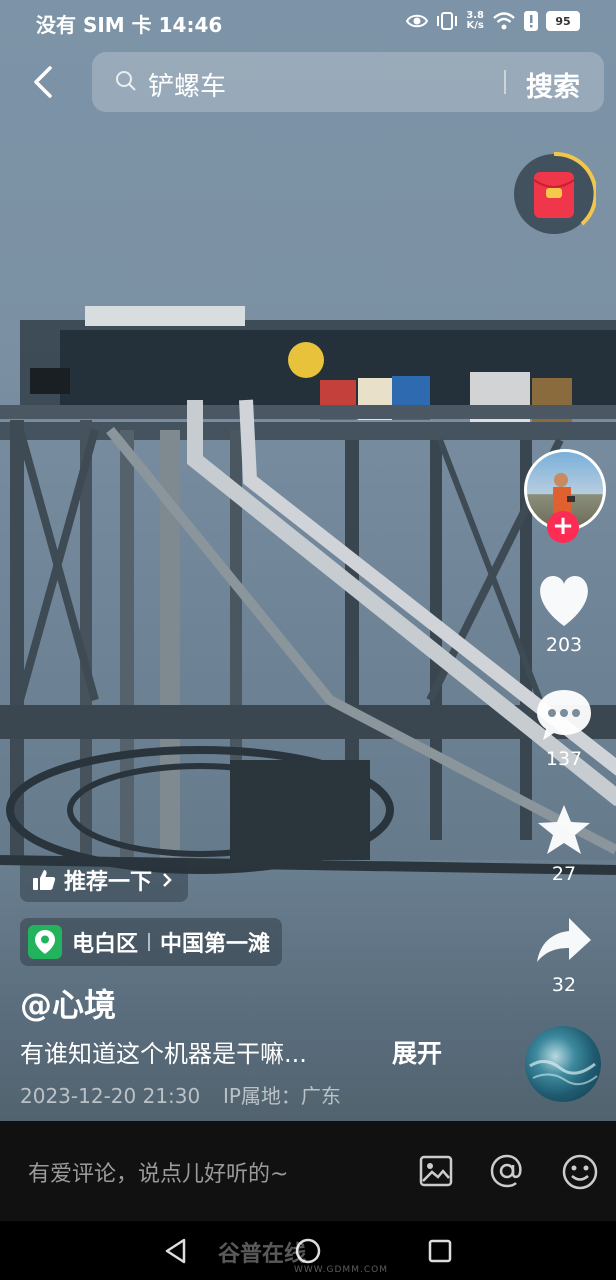 Image resolution: width=616 pixels, height=1280 pixels. I want to click on watermark-url: WWW.GDMM.COM, so click(341, 1270).